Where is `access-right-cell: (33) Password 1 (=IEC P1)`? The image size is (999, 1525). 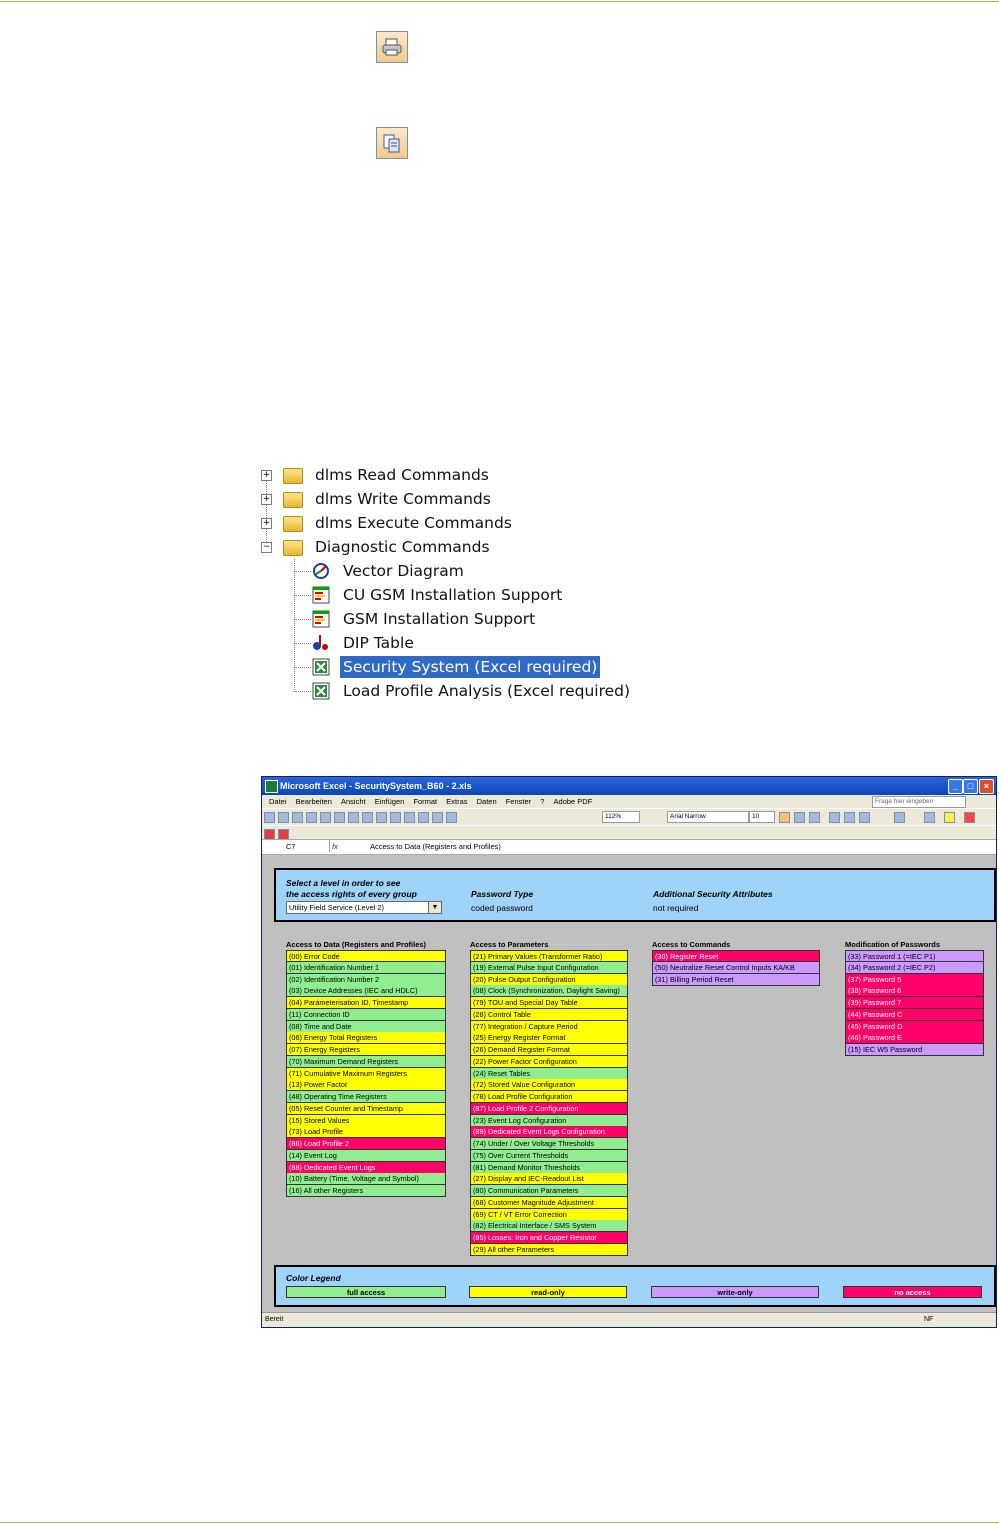 access-right-cell: (33) Password 1 (=IEC P1) is located at coordinates (914, 956).